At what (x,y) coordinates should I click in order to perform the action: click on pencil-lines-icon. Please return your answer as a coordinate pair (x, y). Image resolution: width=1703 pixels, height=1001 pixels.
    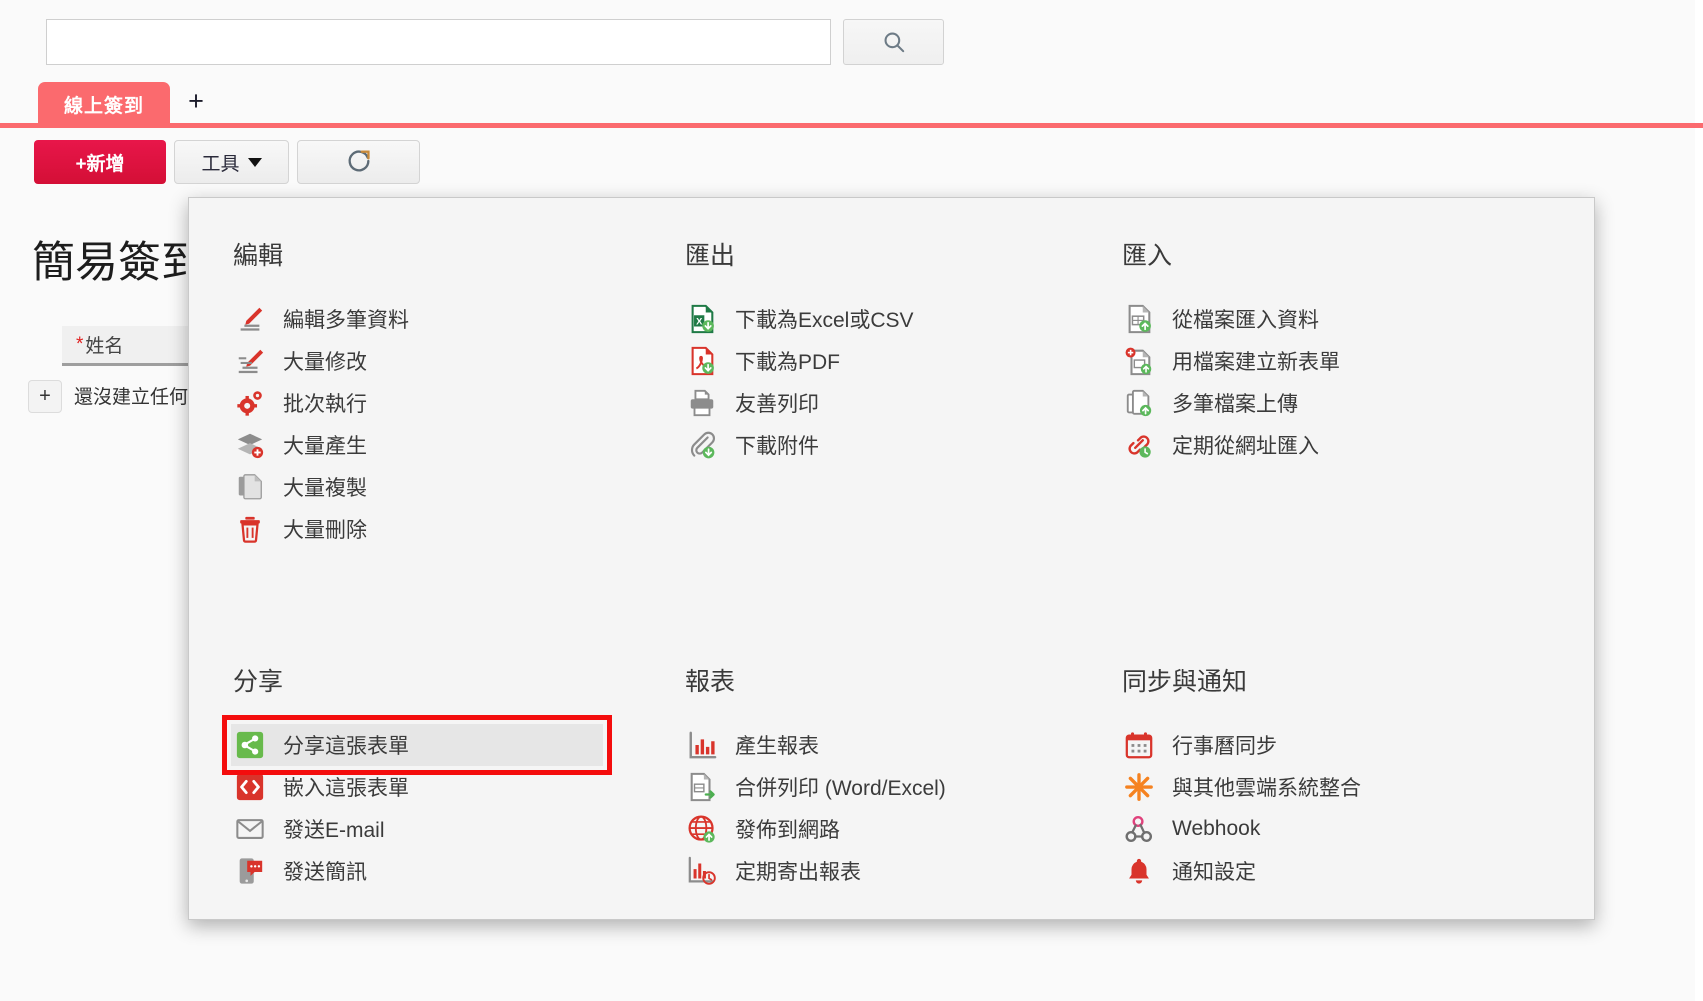
    Looking at the image, I should click on (250, 319).